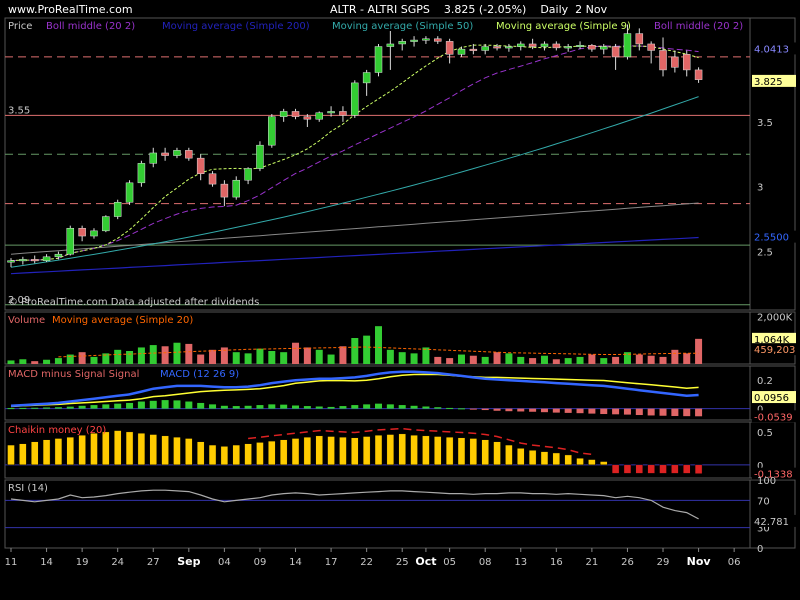 The image size is (800, 600). Describe the element at coordinates (773, 417) in the screenshot. I see `macd-hist-box: -0.0539` at that location.